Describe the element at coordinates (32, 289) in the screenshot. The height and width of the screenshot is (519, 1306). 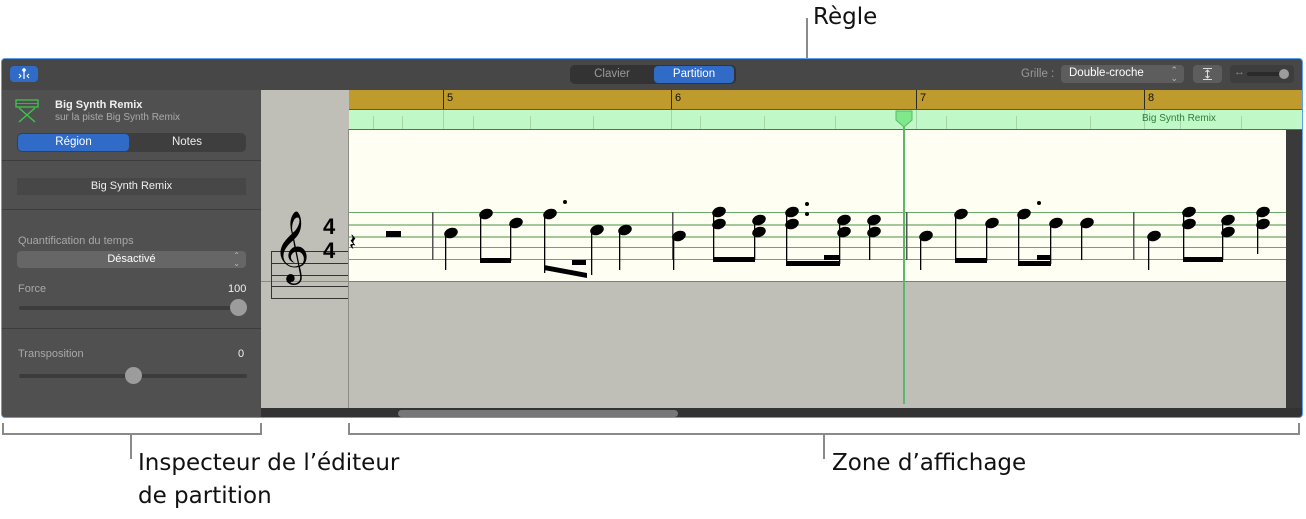
I see `strength-label: Force` at that location.